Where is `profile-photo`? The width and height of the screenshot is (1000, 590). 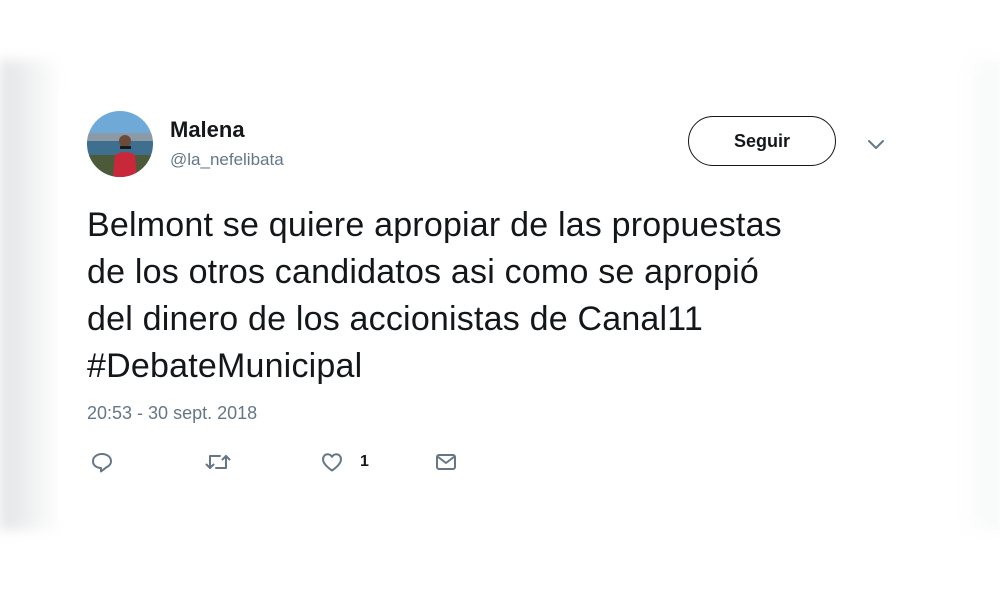 profile-photo is located at coordinates (120, 144).